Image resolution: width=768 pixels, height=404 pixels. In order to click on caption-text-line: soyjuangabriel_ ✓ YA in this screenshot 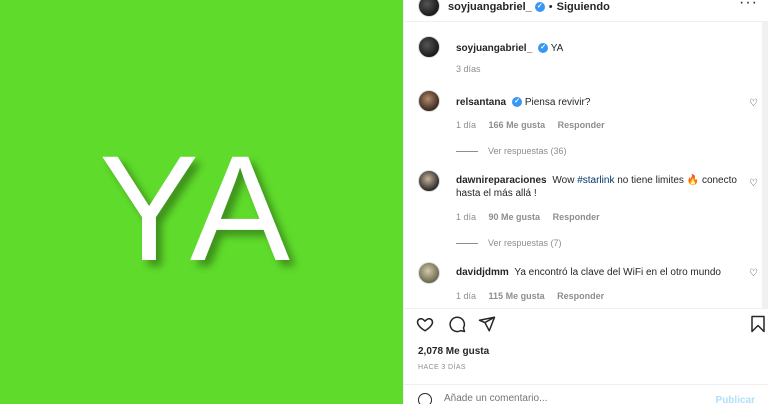, I will do `click(606, 48)`.